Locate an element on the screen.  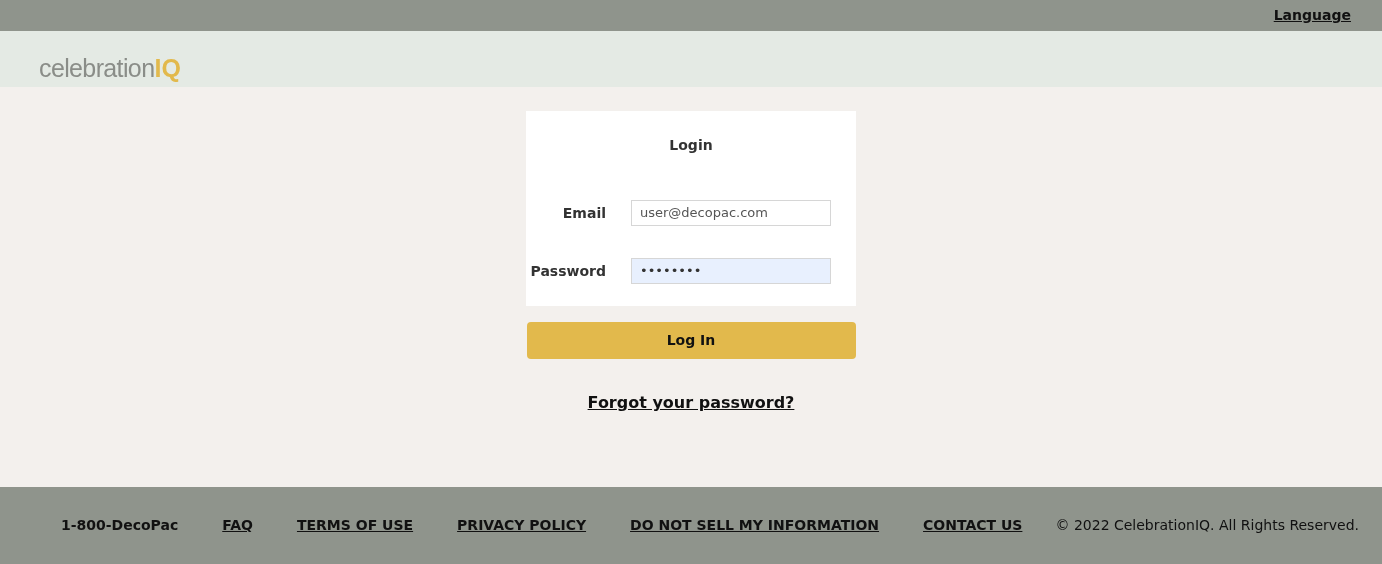
phone-number: 1-800-DecoPac is located at coordinates (120, 525).